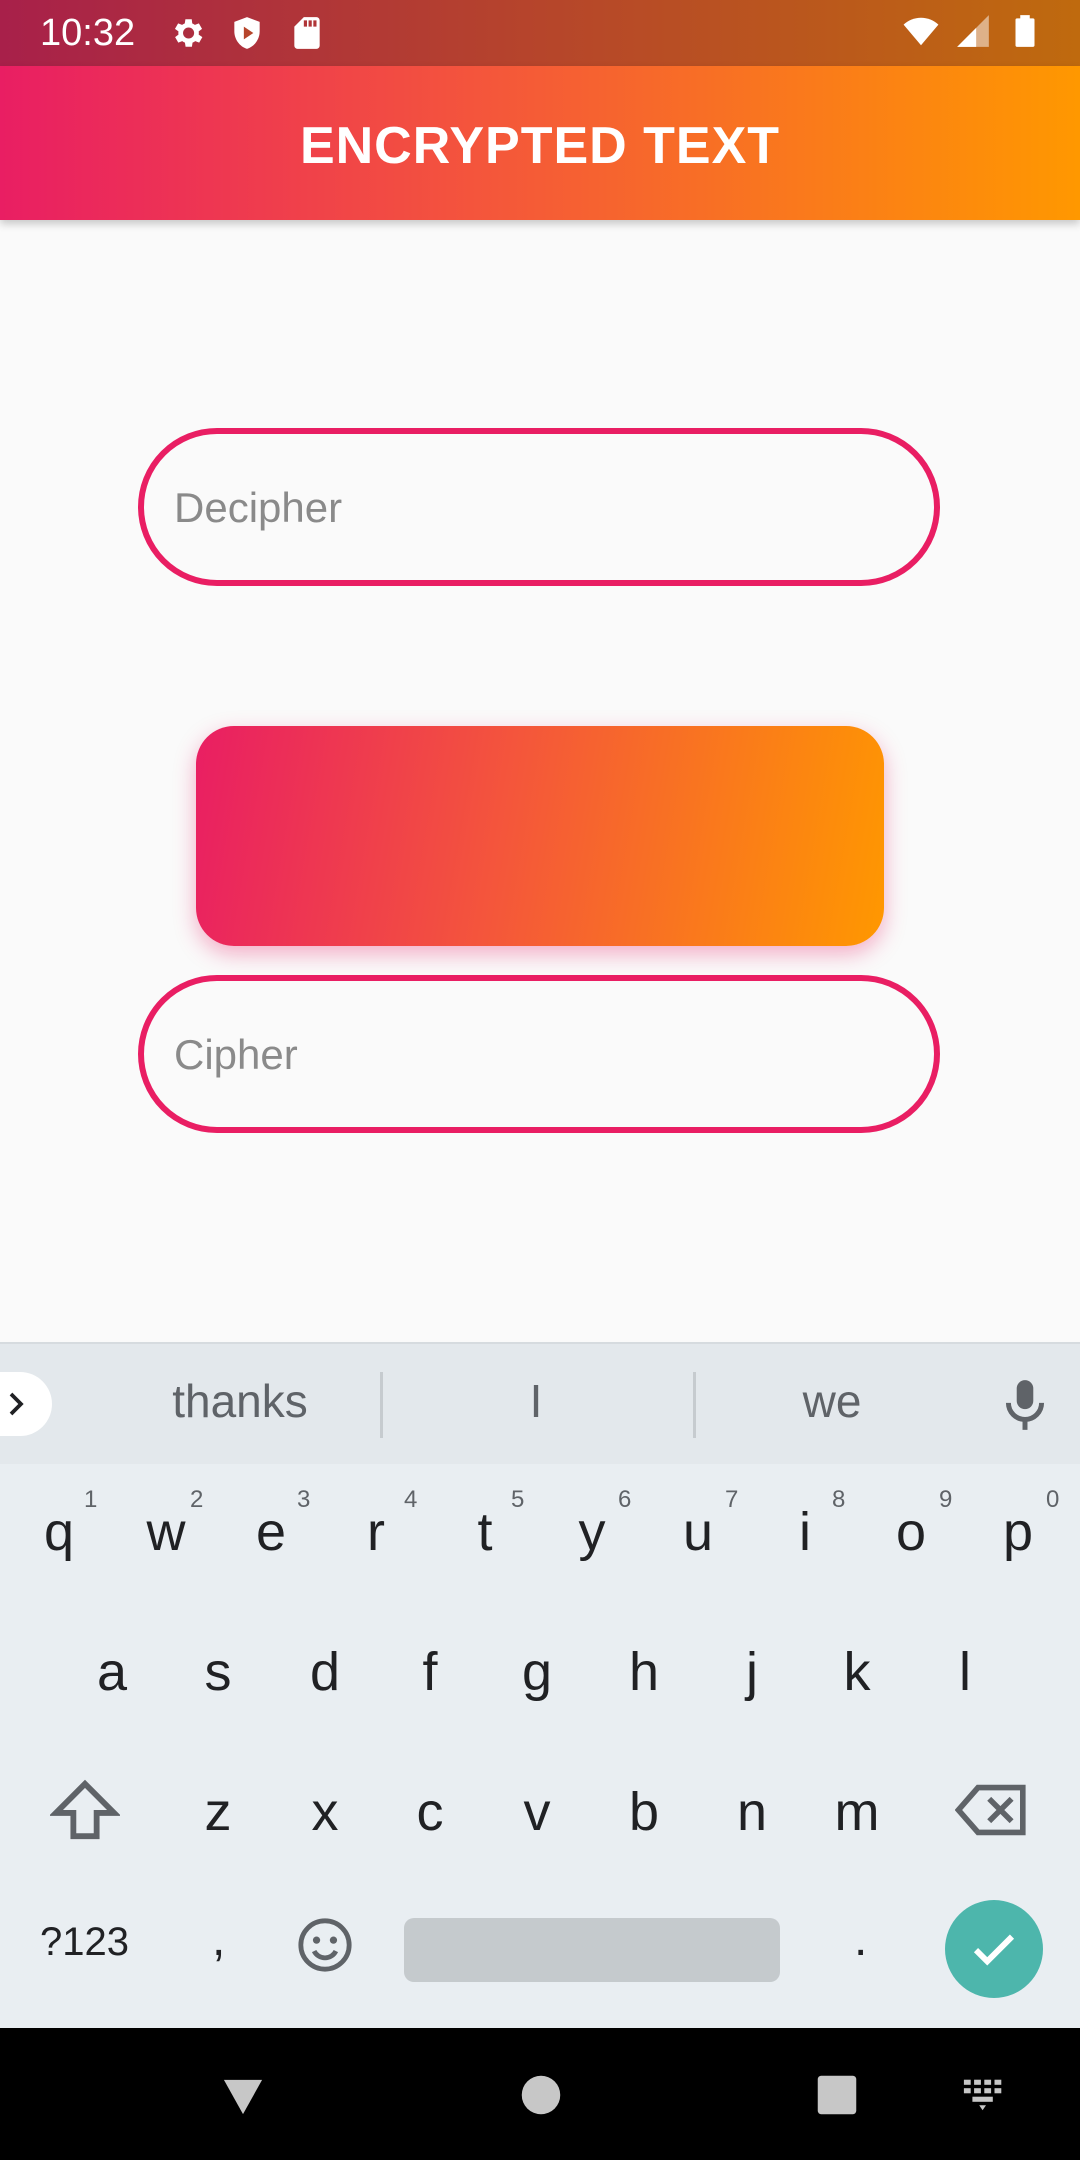 This screenshot has height=2160, width=1080. Describe the element at coordinates (26, 1404) in the screenshot. I see `expand-suggestions-button` at that location.